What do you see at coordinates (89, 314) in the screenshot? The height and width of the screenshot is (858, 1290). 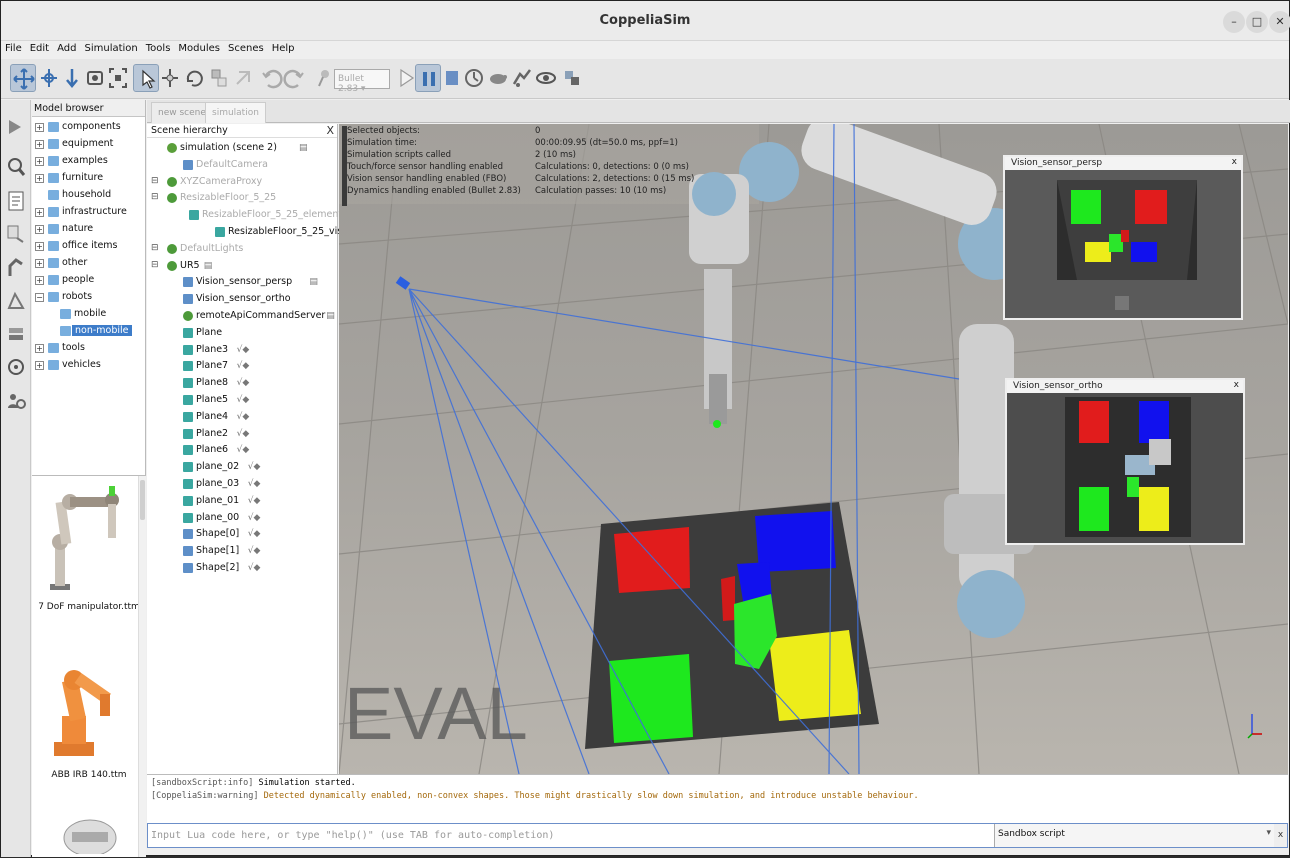 I see `folder-mobile: mobile` at bounding box center [89, 314].